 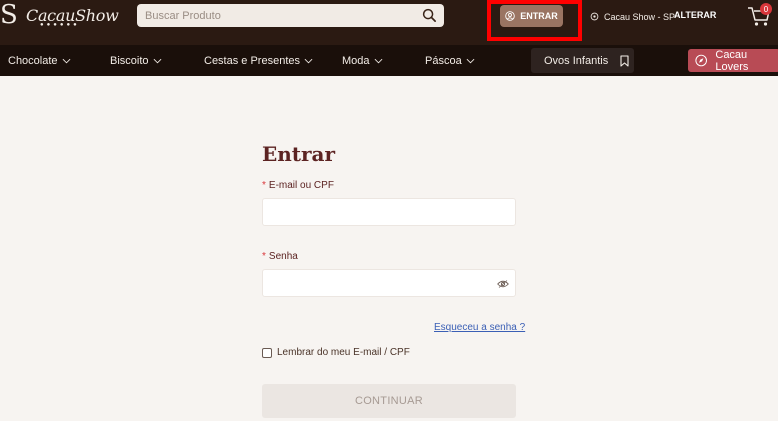 What do you see at coordinates (695, 15) in the screenshot?
I see `change-location-link: ALTERAR` at bounding box center [695, 15].